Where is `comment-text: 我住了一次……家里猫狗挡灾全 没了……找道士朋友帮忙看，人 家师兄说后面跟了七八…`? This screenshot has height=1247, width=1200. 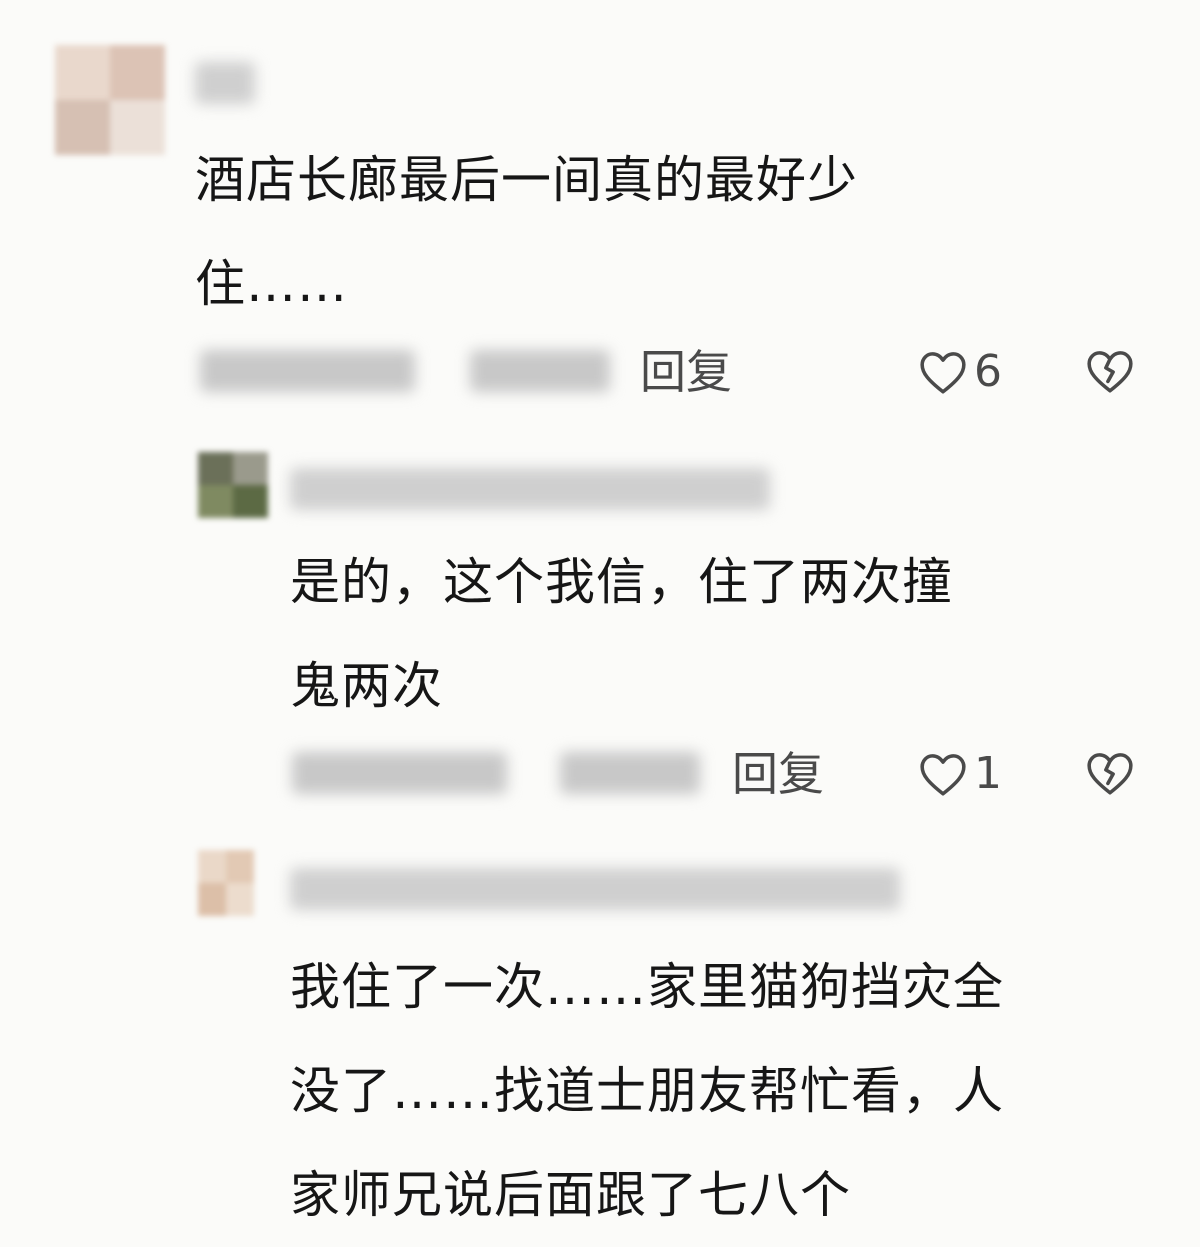
comment-text: 我住了一次……家里猫狗挡灾全 没了……找道士朋友帮忙看，人 家师兄说后面跟了七八… is located at coordinates (647, 1091).